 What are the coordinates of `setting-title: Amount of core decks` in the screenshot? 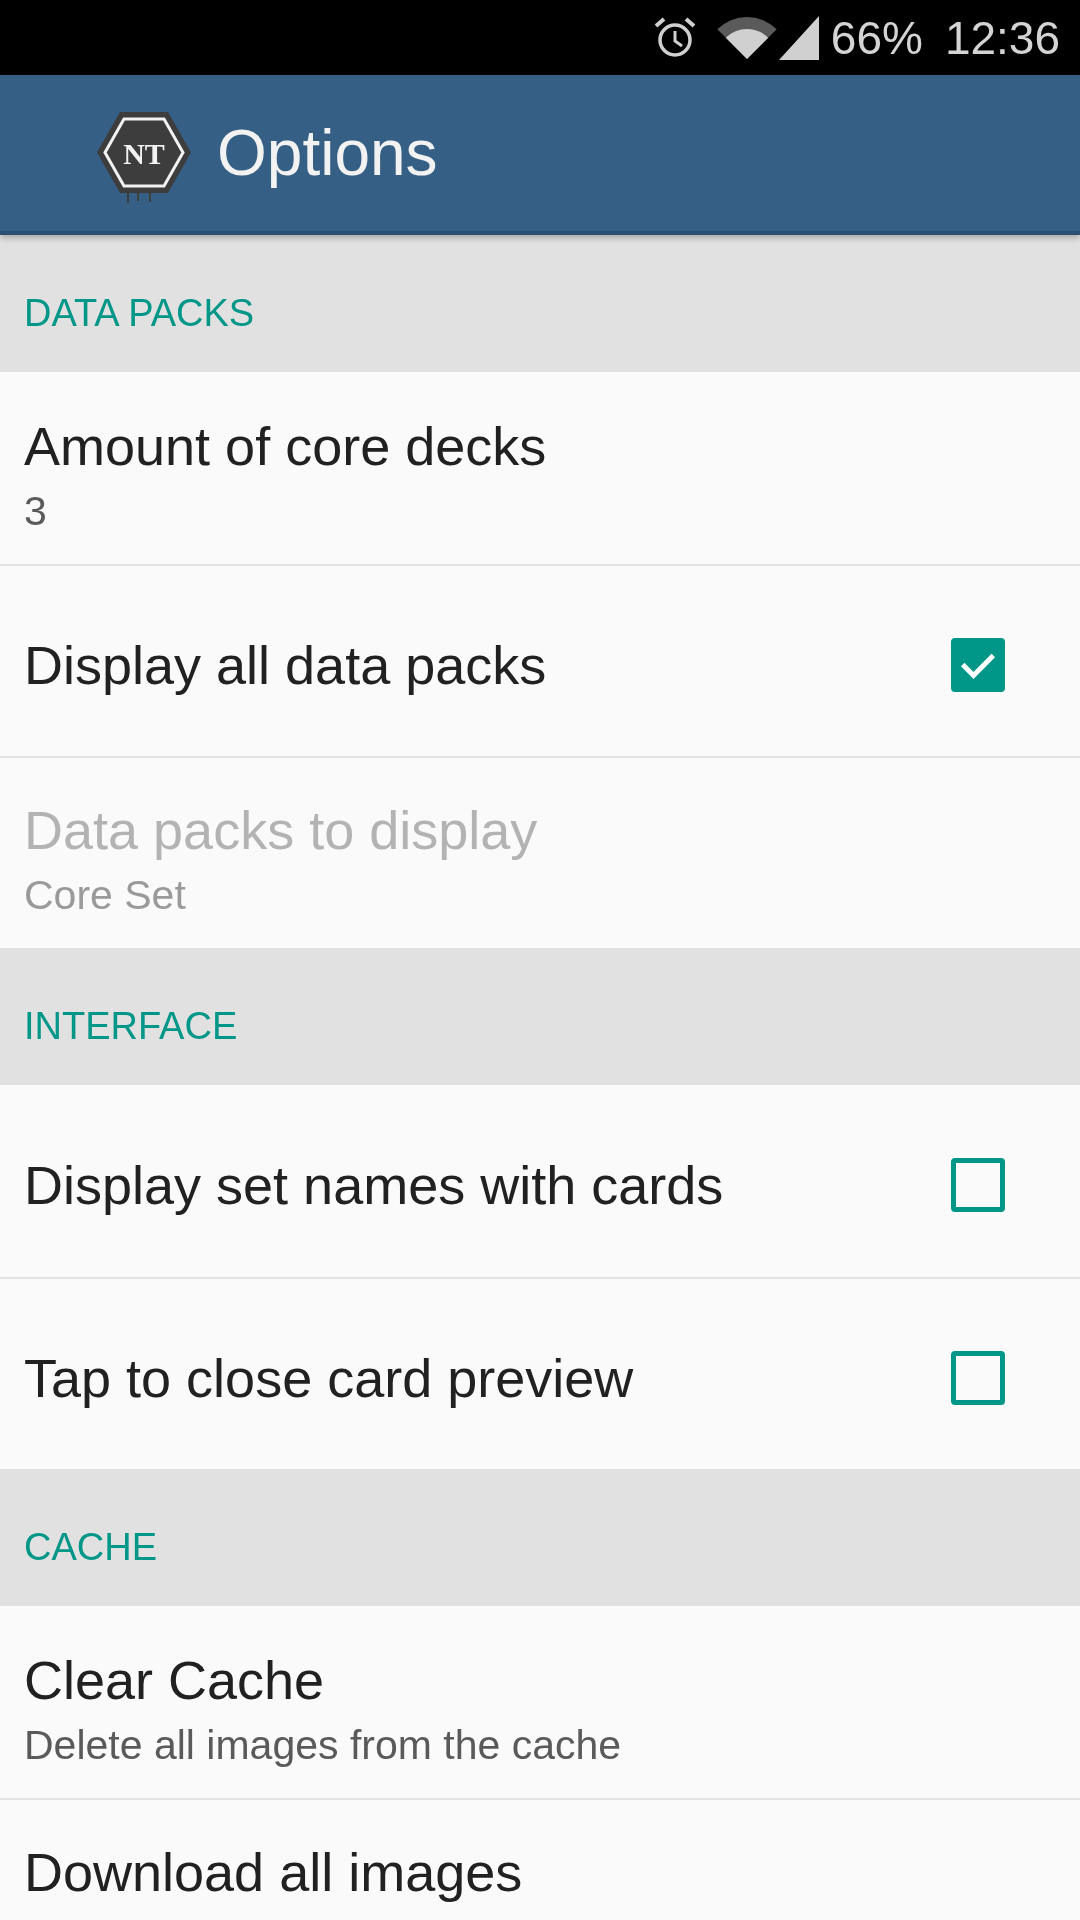 It's located at (286, 446).